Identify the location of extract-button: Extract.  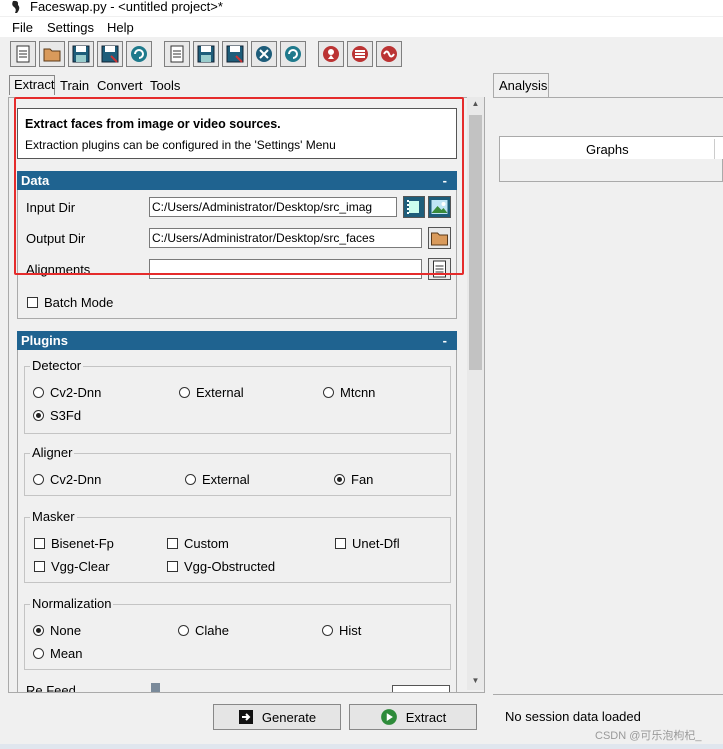
(413, 717).